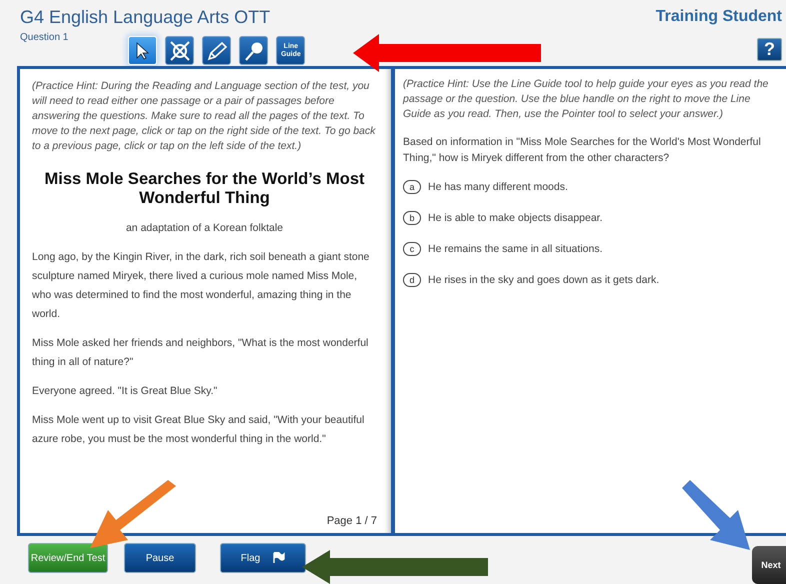 This screenshot has width=786, height=584. Describe the element at coordinates (279, 558) in the screenshot. I see `flag-icon` at that location.